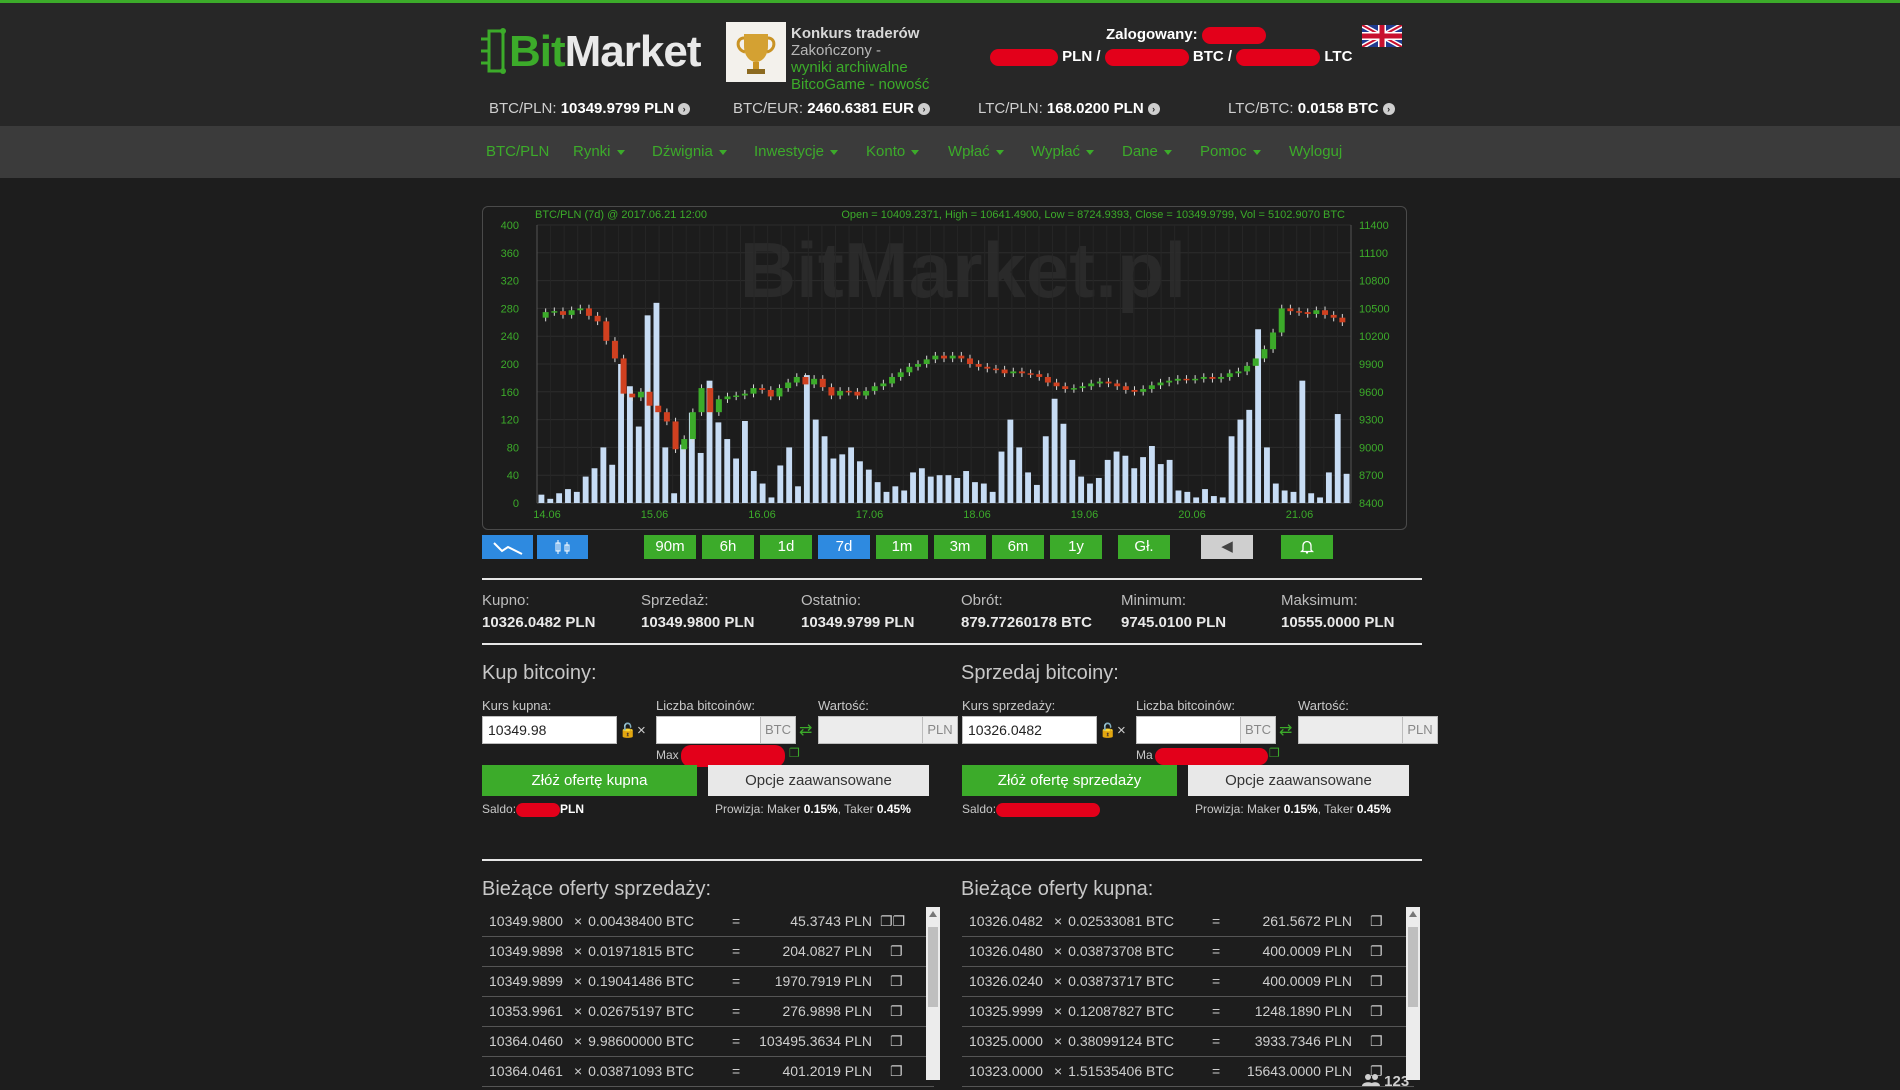 The image size is (1900, 1090). I want to click on table-row: 10325.0000 × 0.38099124 BTC = 3933.7346 PLN ❐, so click(1188, 1042).